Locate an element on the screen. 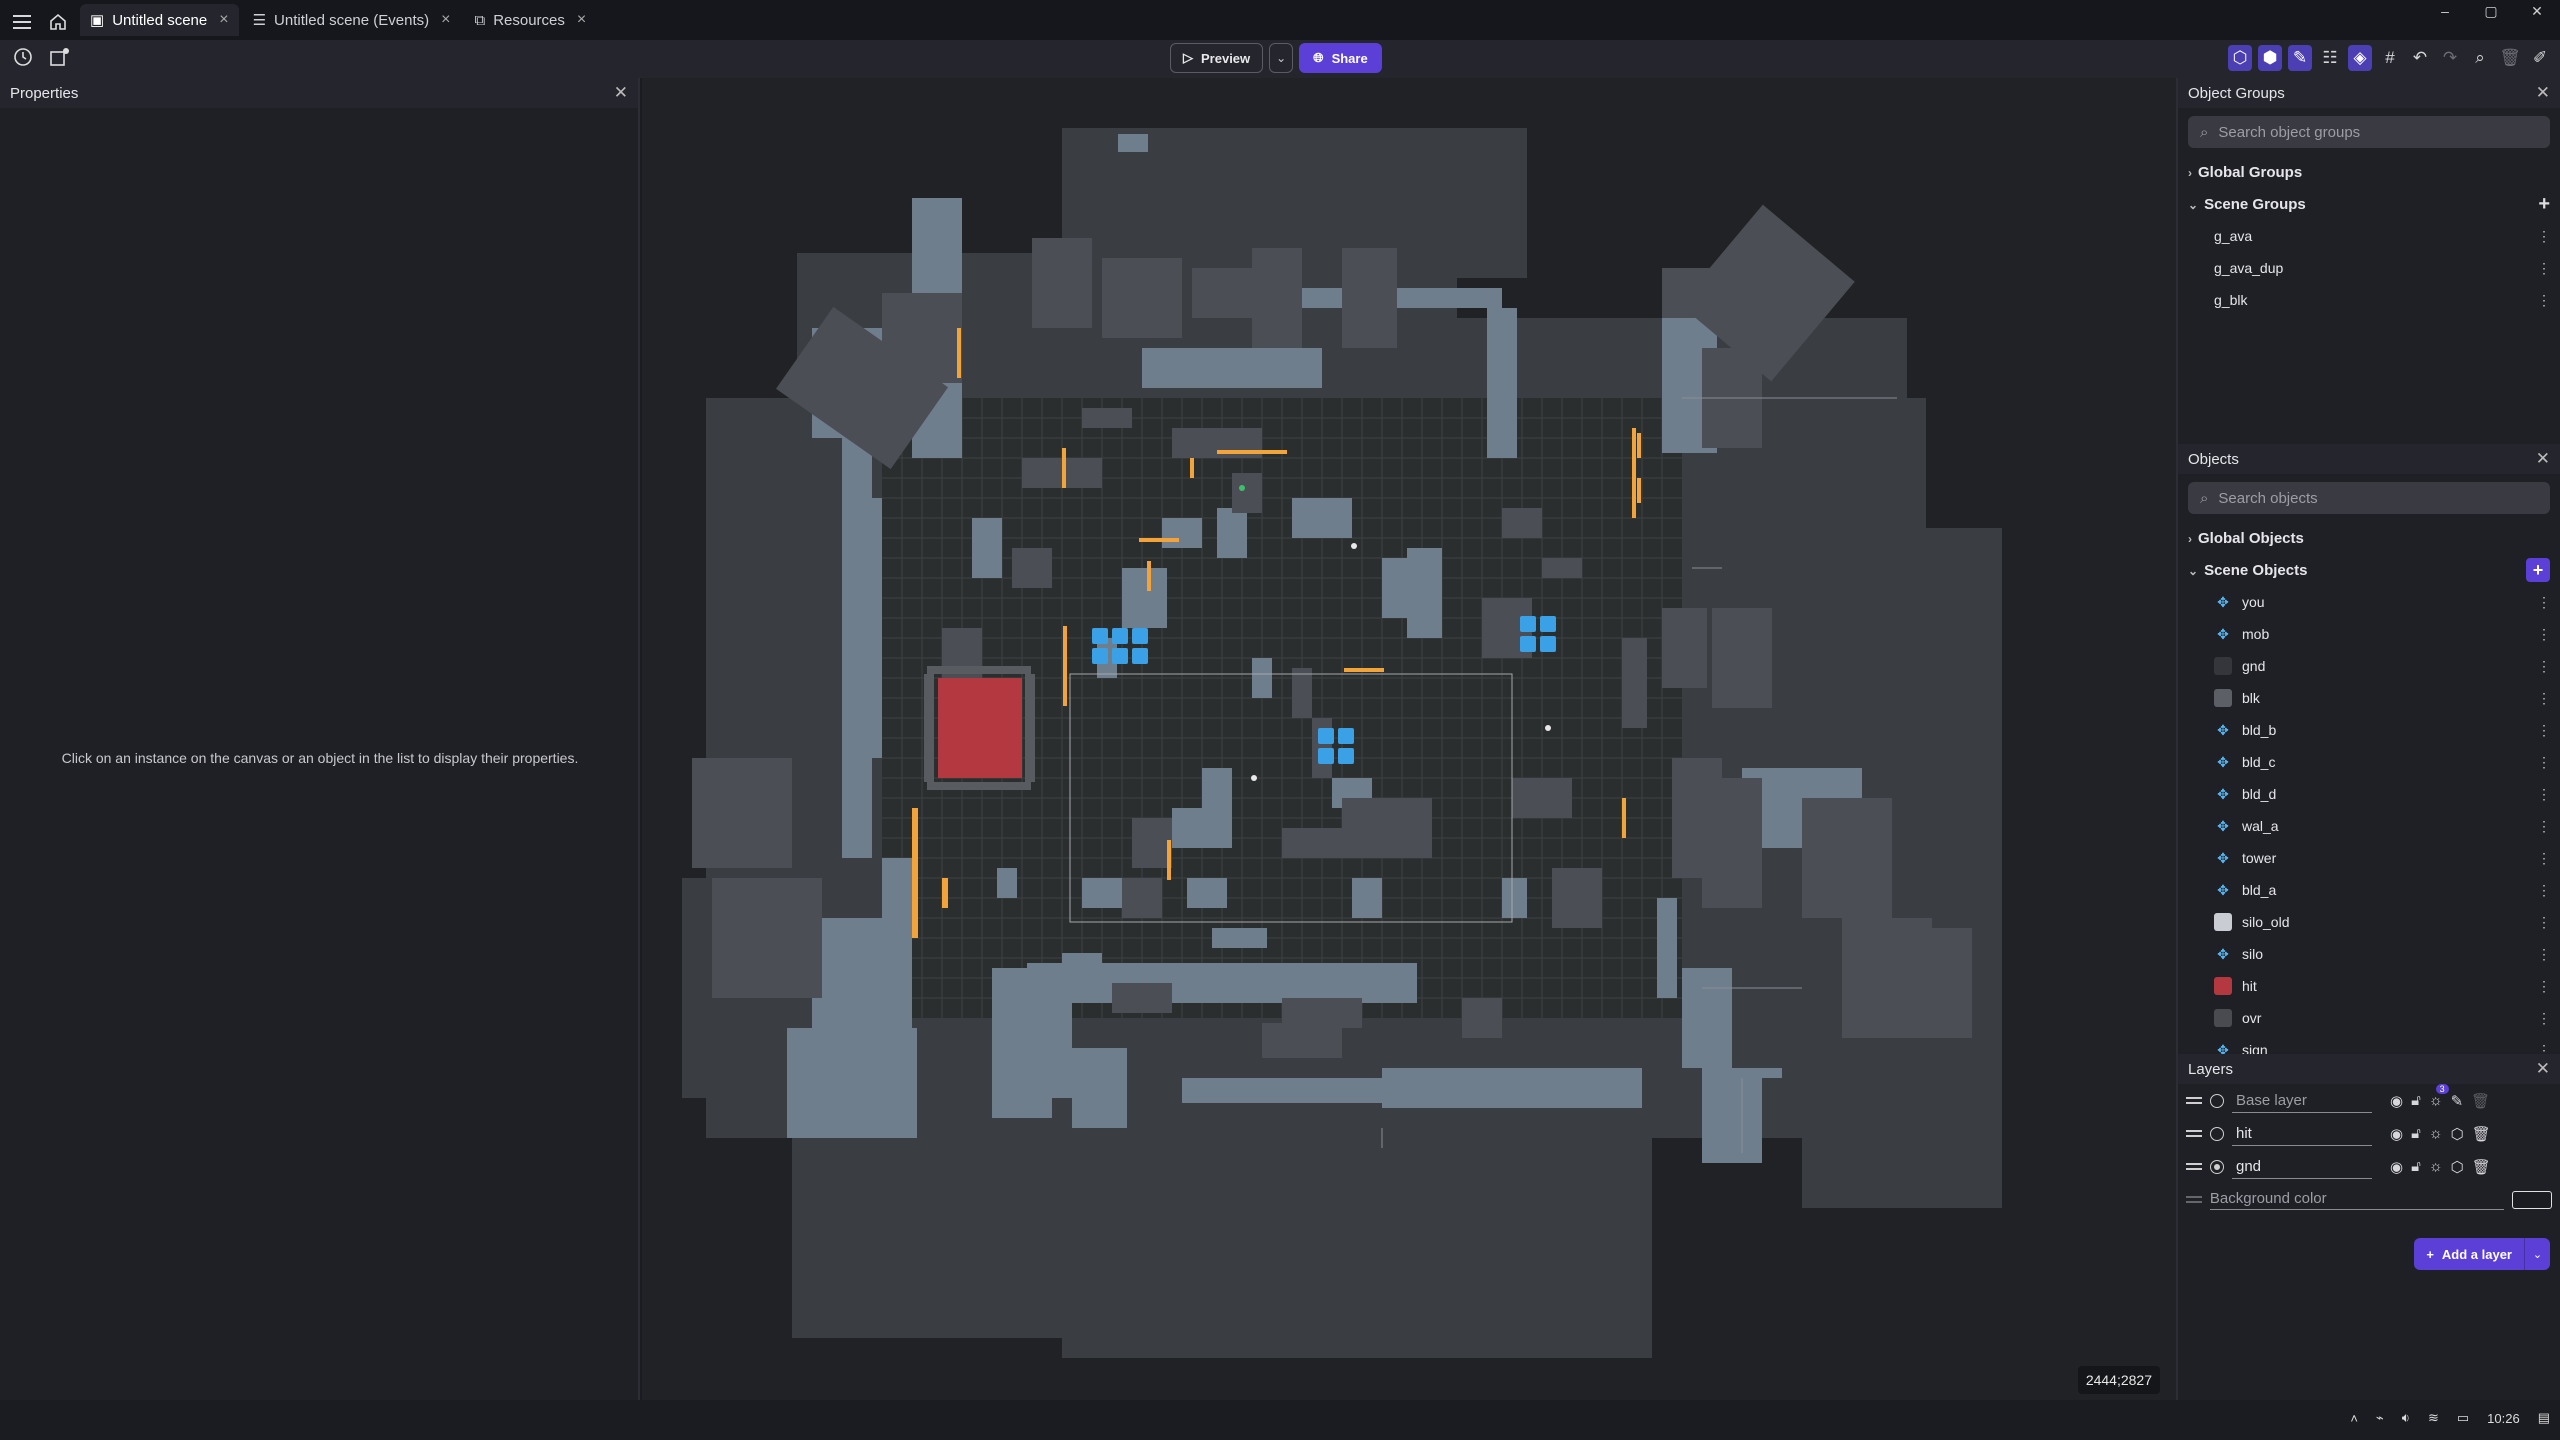 This screenshot has width=2560, height=1440. open-scene-icon is located at coordinates (59, 57).